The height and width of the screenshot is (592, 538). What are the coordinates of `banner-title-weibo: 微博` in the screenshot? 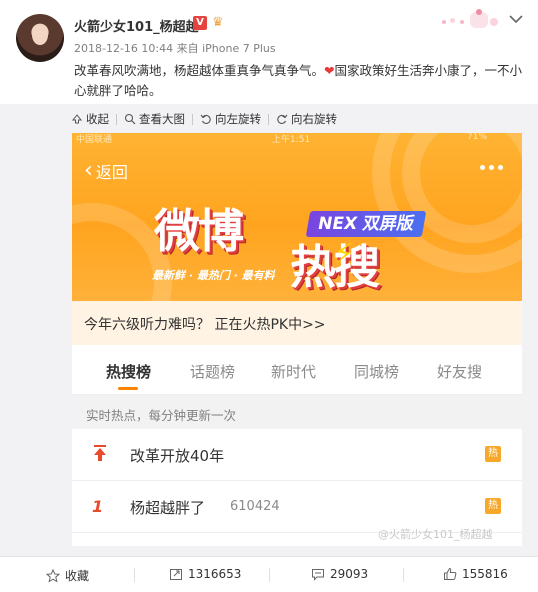 It's located at (199, 231).